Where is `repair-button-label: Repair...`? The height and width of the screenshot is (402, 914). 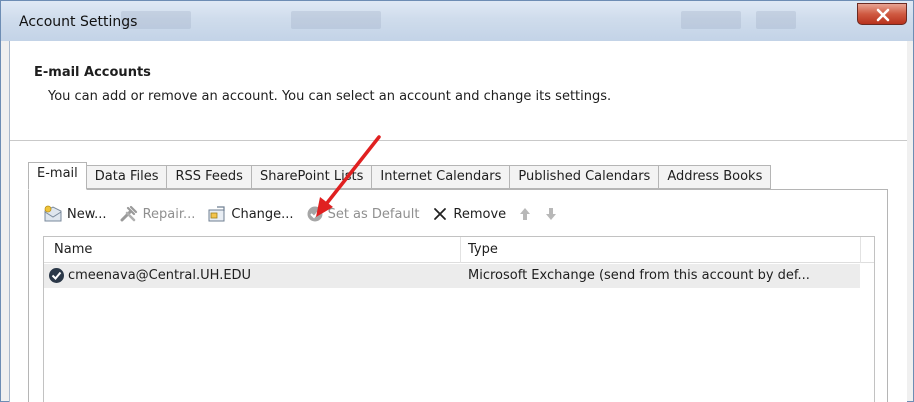
repair-button-label: Repair... is located at coordinates (169, 214).